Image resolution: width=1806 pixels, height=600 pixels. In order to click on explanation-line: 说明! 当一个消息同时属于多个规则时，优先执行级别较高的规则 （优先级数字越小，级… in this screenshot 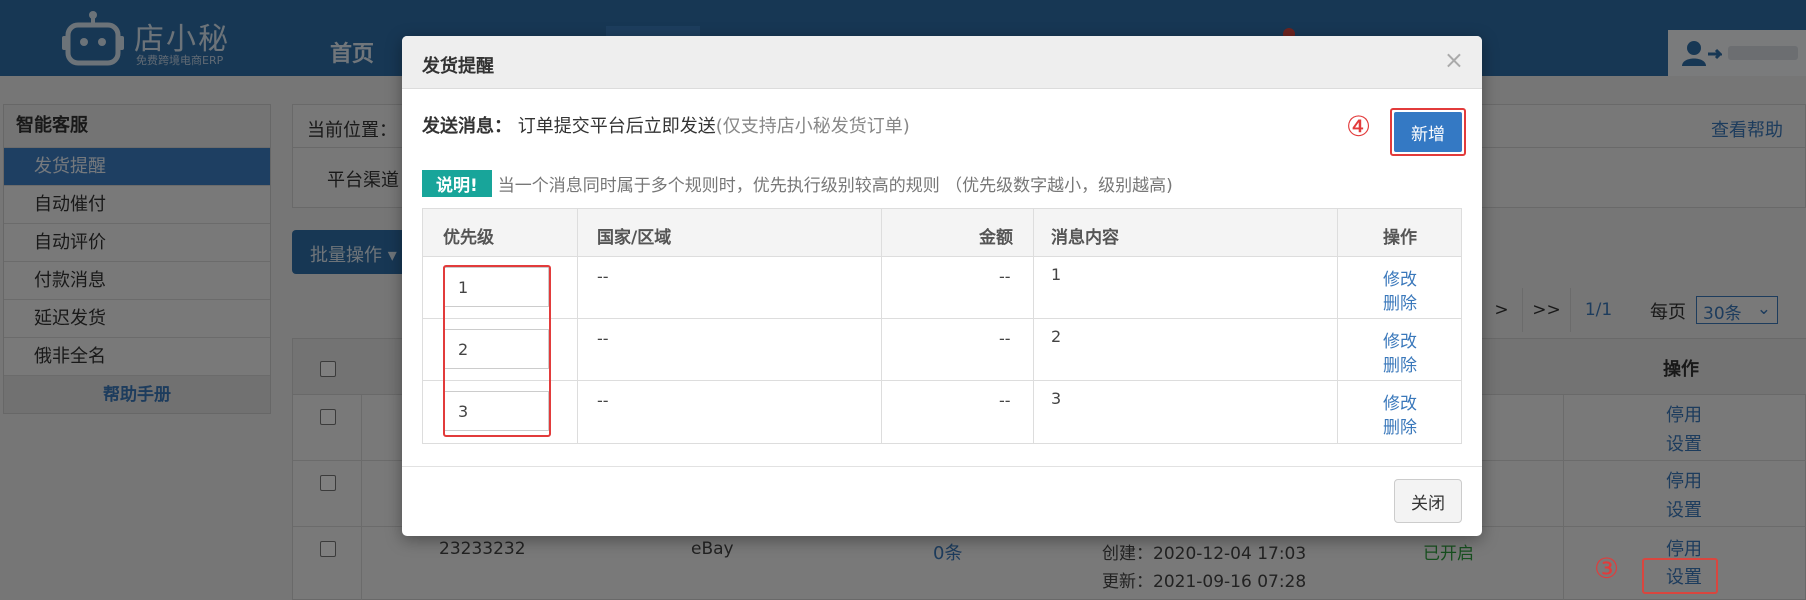, I will do `click(797, 183)`.